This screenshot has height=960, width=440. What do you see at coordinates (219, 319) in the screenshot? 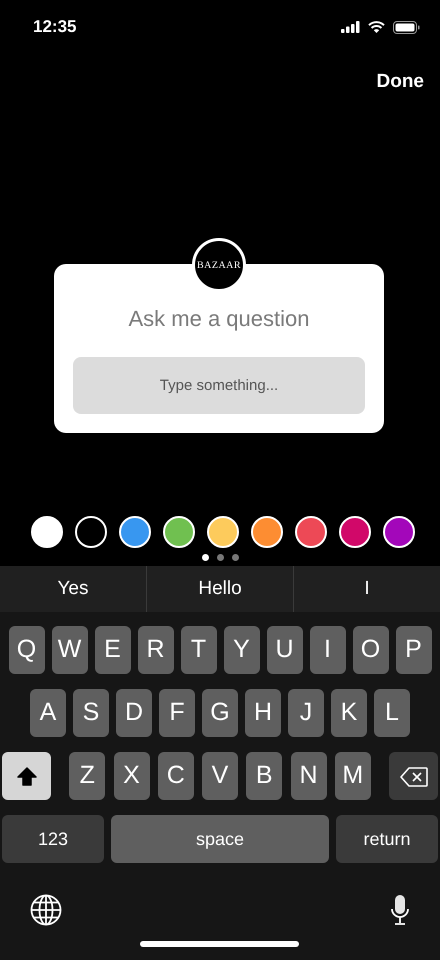
I see `question-title: Ask me a question` at bounding box center [219, 319].